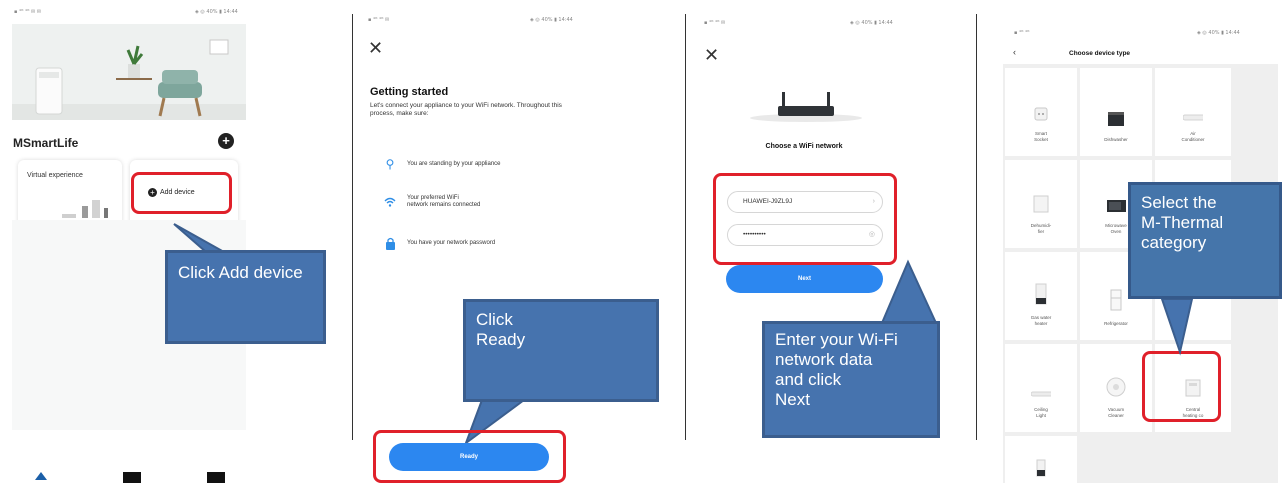 Image resolution: width=1288 pixels, height=483 pixels. I want to click on callout-select-category: Select the M-Thermal category, so click(1205, 240).